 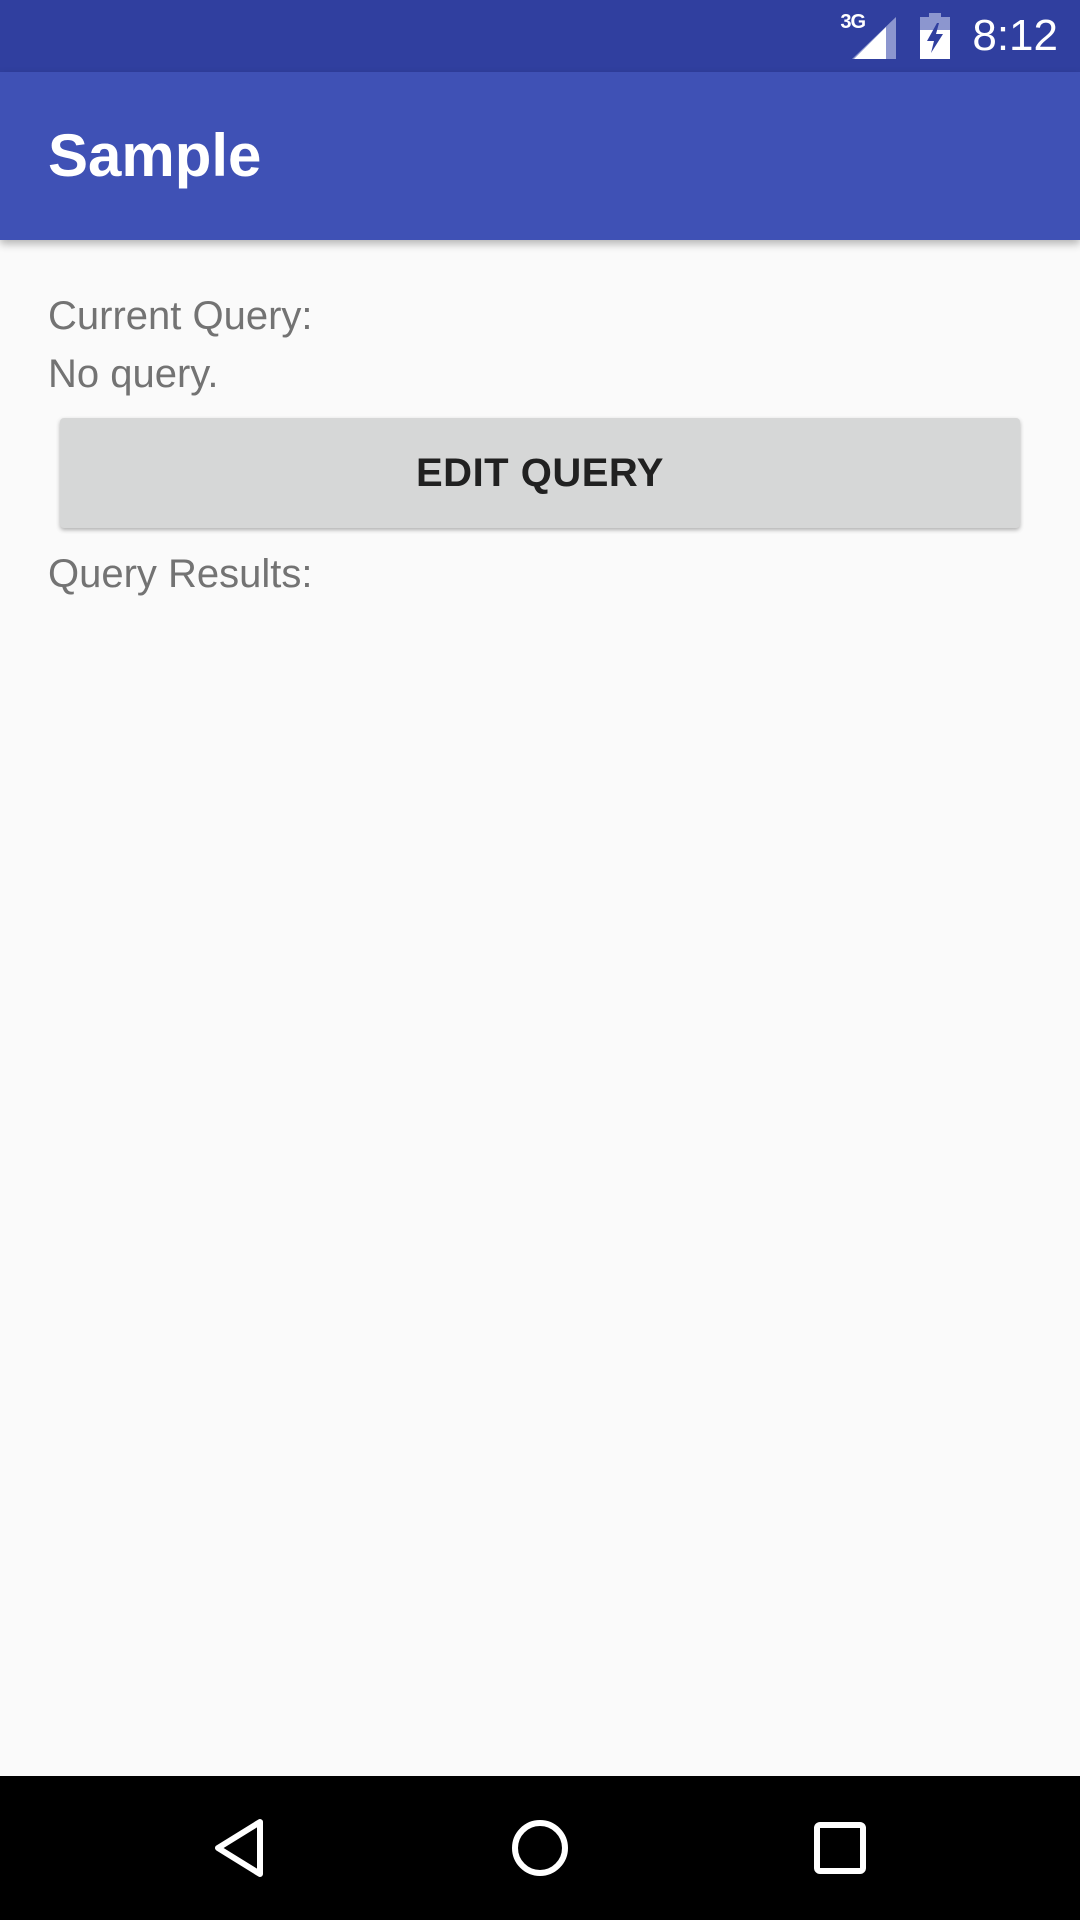 What do you see at coordinates (1015, 35) in the screenshot?
I see `clock: 8:12` at bounding box center [1015, 35].